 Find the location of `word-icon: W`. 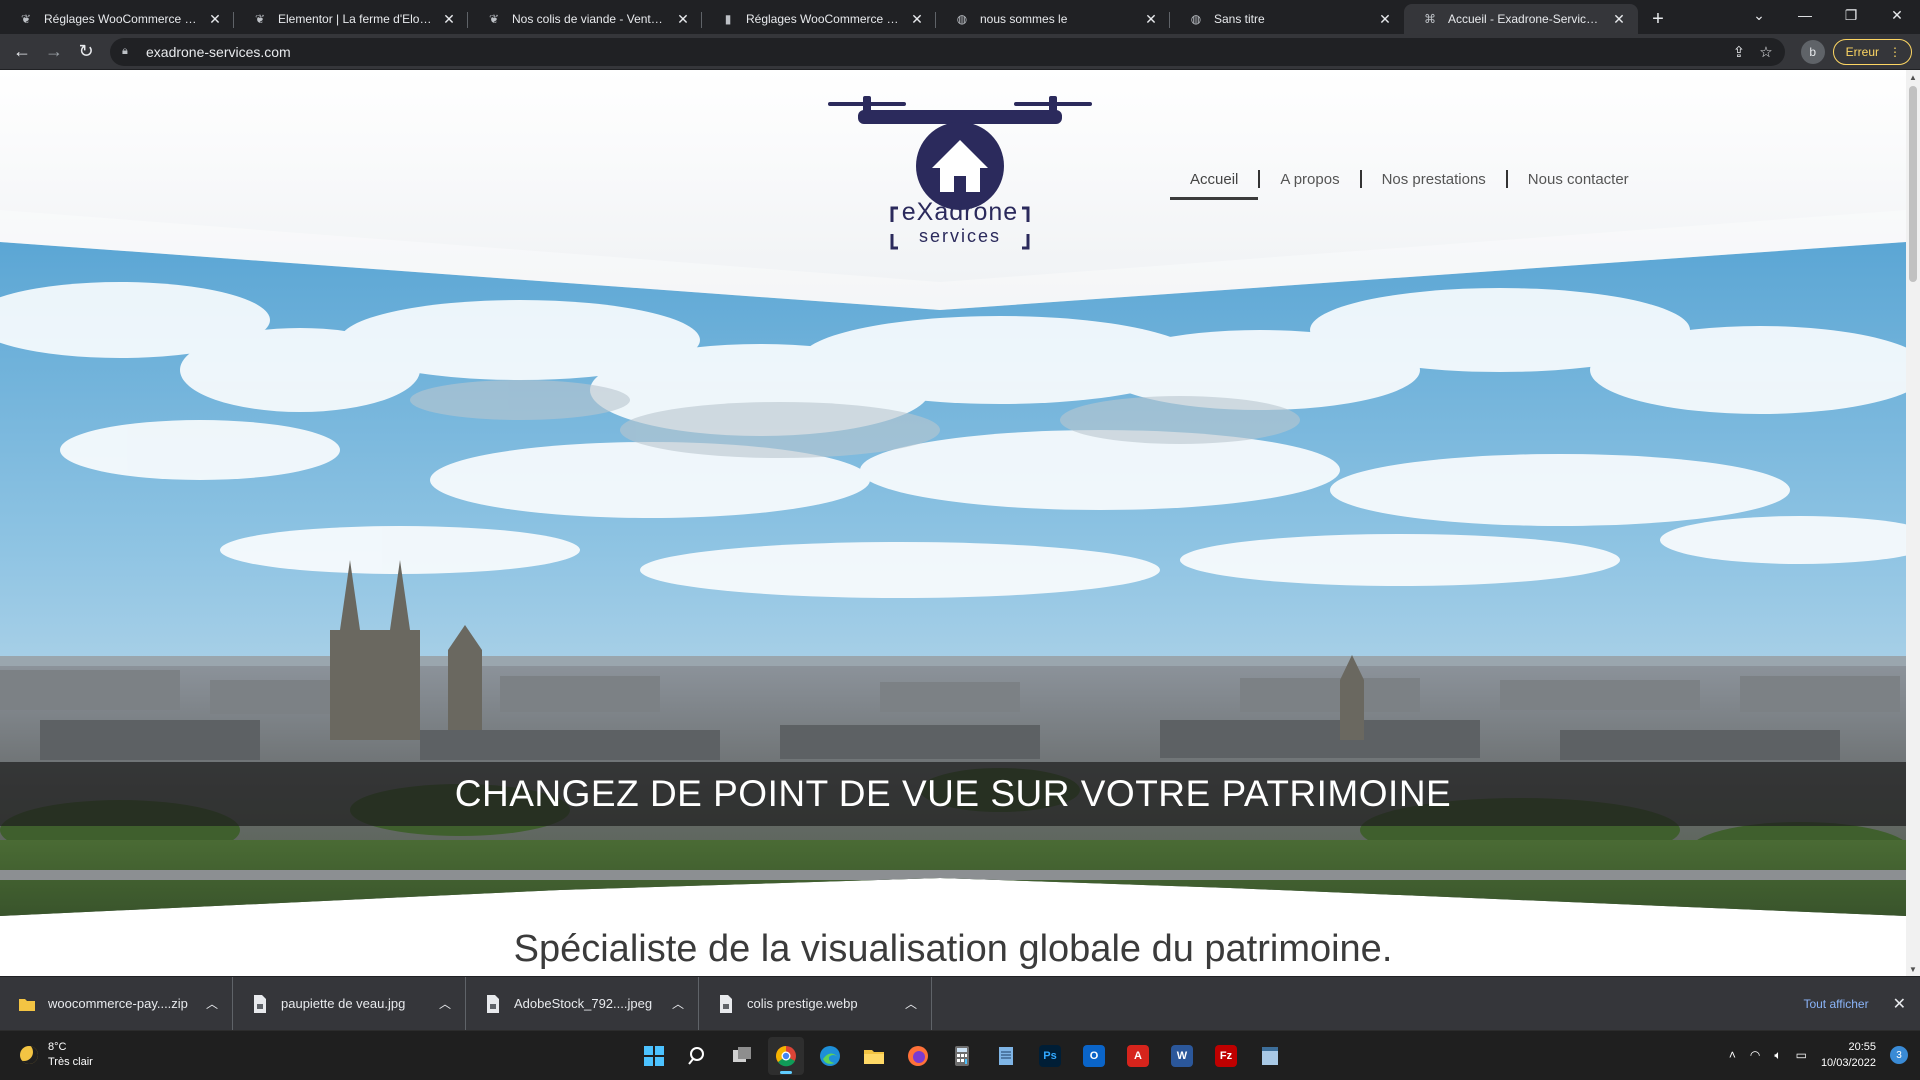

word-icon: W is located at coordinates (1182, 1056).